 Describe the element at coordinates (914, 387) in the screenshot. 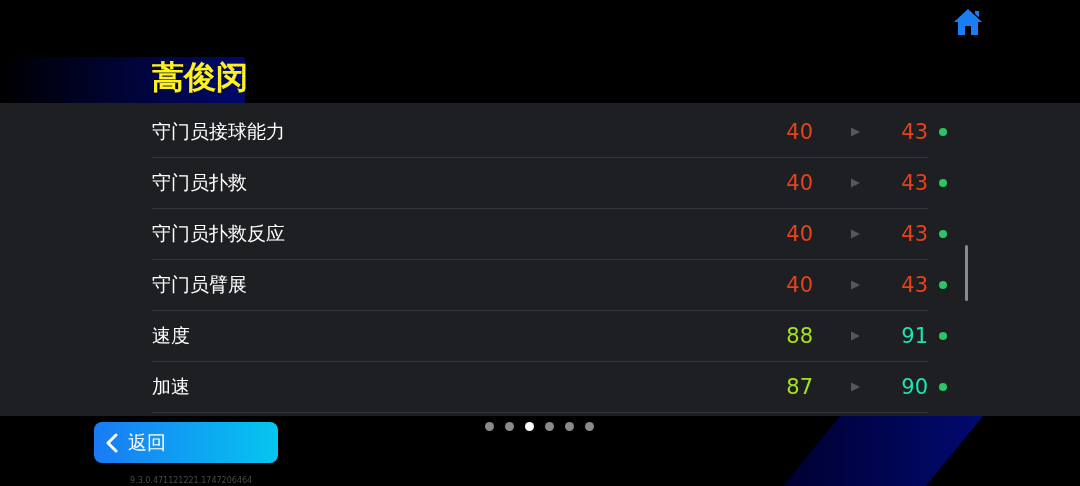

I see `stat-value: 90` at that location.